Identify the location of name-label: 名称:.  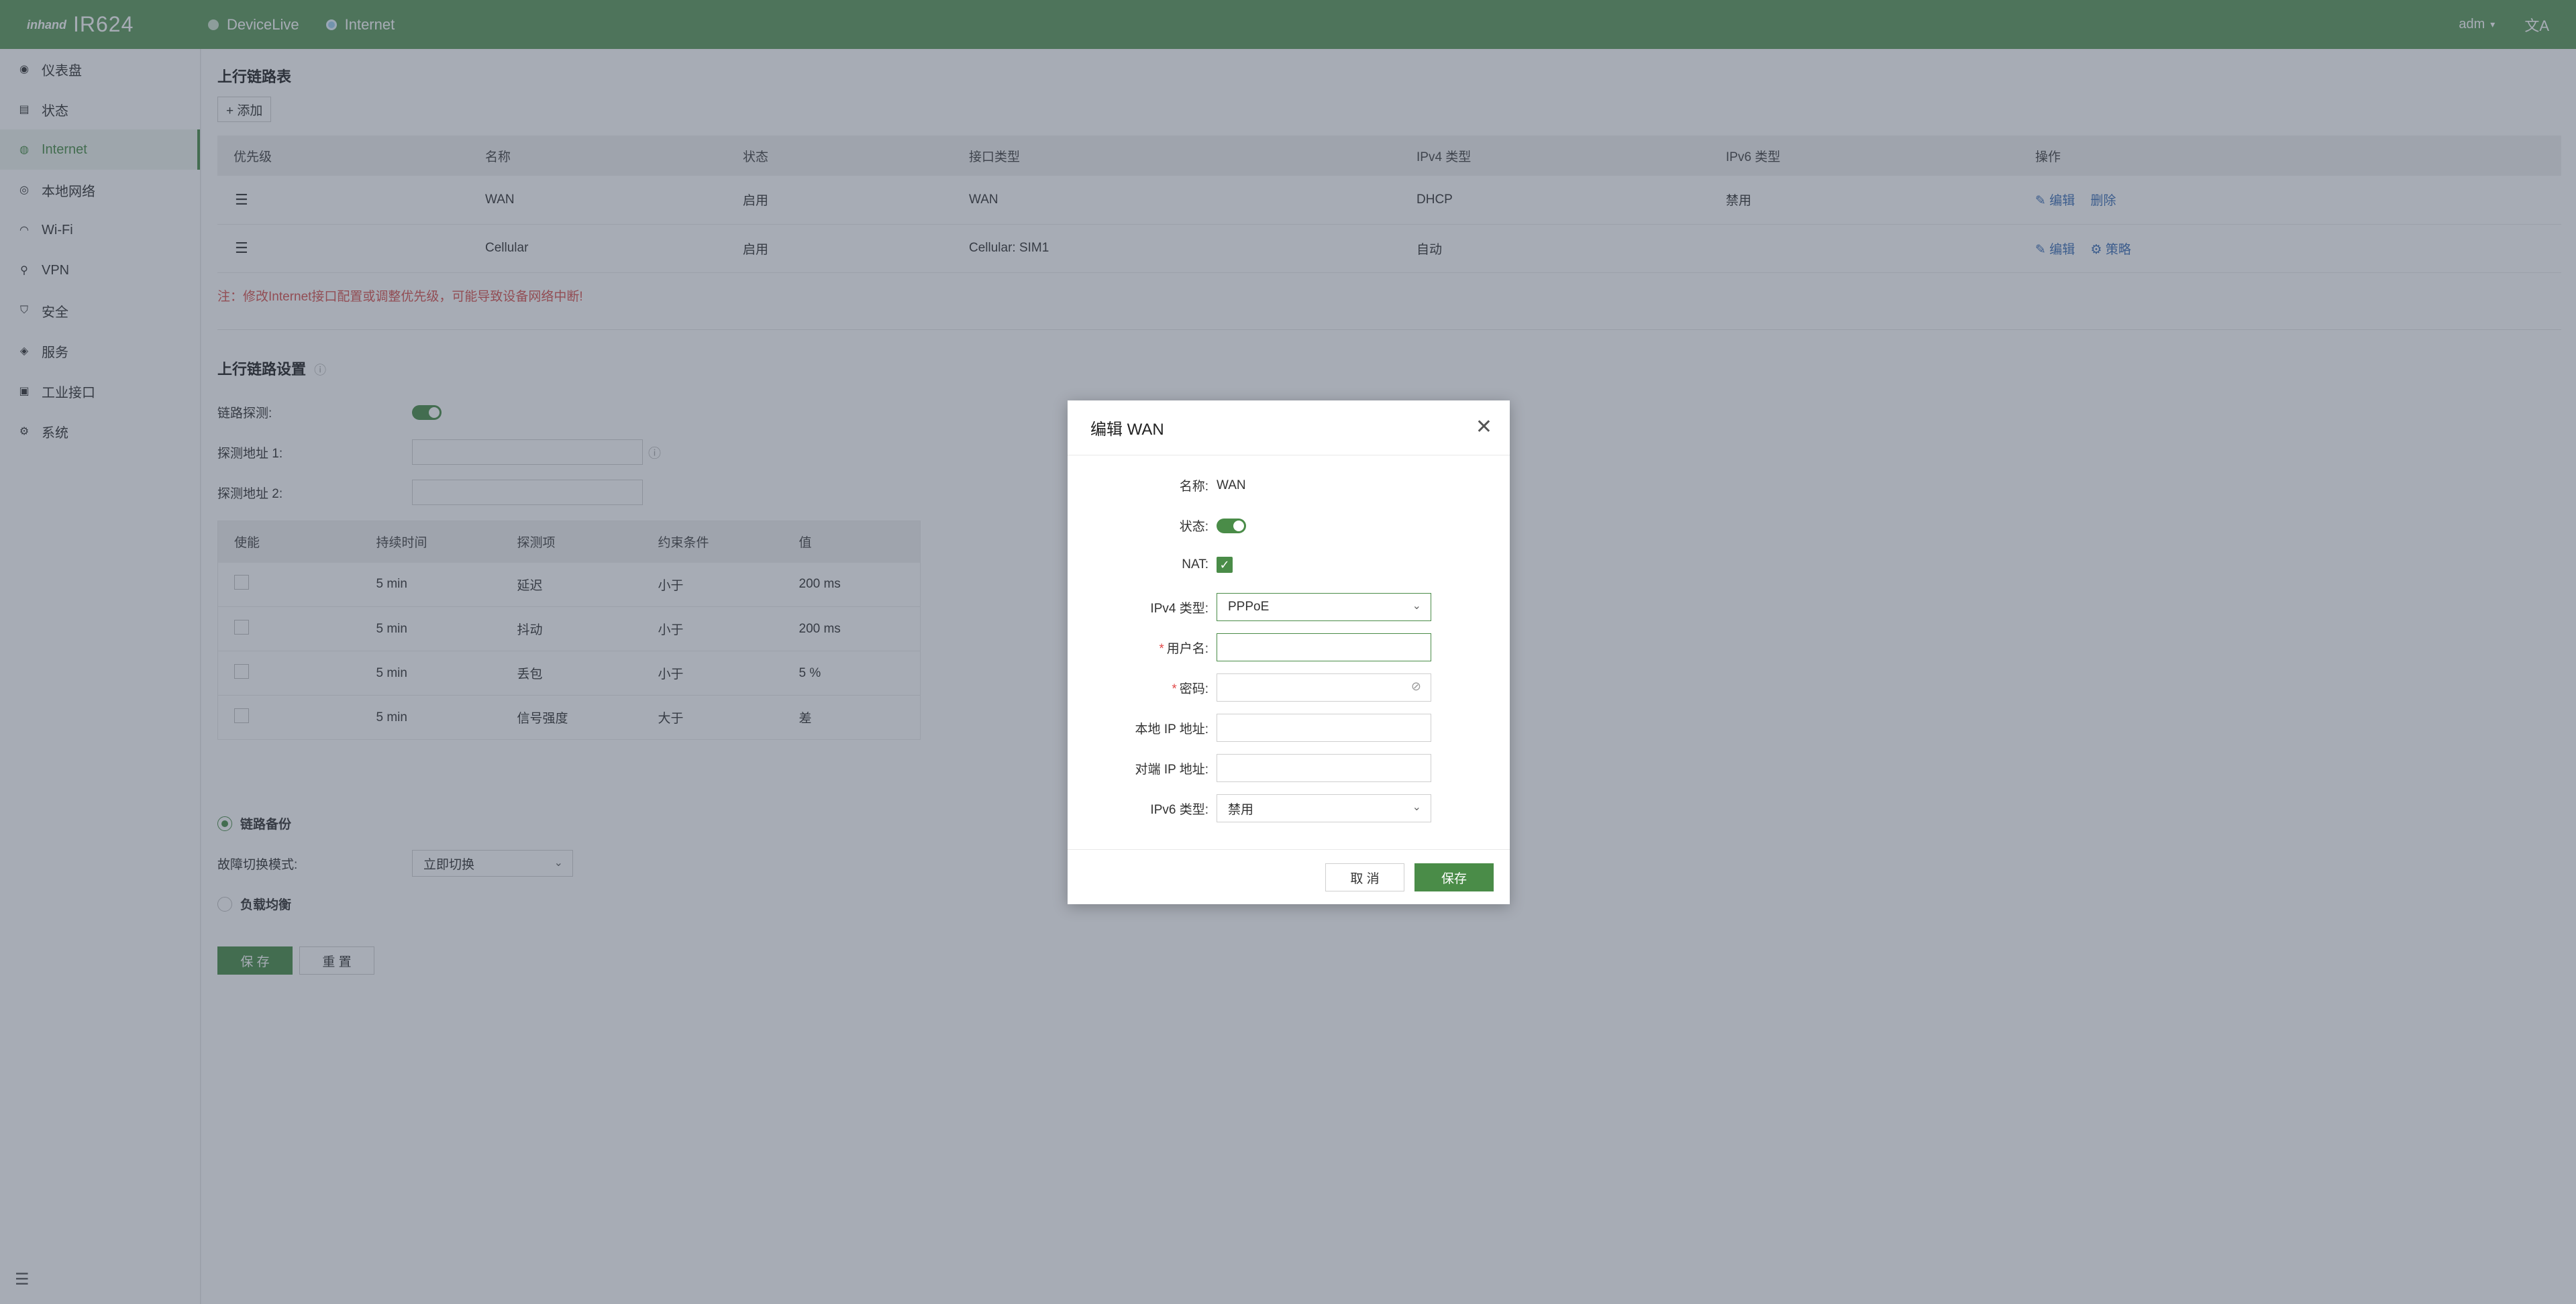
(1193, 487).